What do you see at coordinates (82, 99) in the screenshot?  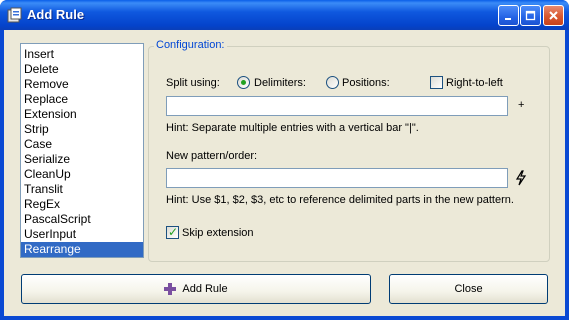 I see `rule-item-replace: Replace` at bounding box center [82, 99].